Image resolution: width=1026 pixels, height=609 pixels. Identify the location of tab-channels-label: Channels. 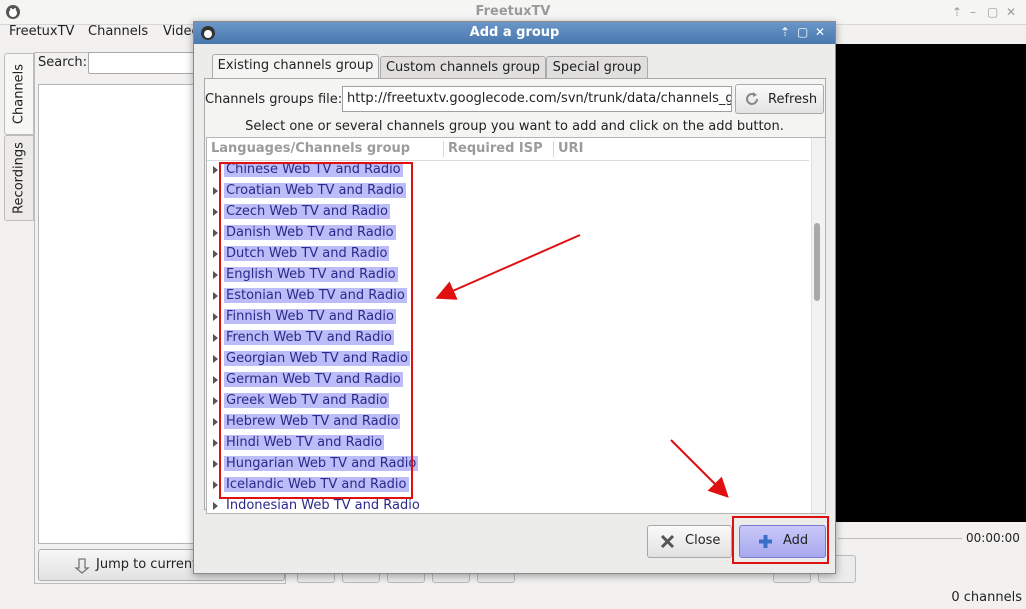
(19, 94).